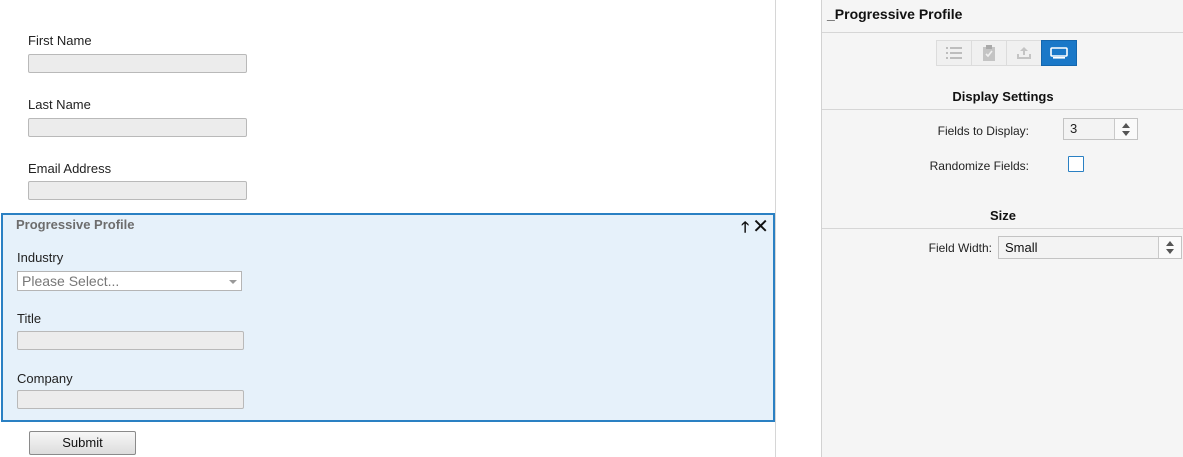 The image size is (1183, 457). I want to click on panel-title: _Progressive Profile, so click(1002, 16).